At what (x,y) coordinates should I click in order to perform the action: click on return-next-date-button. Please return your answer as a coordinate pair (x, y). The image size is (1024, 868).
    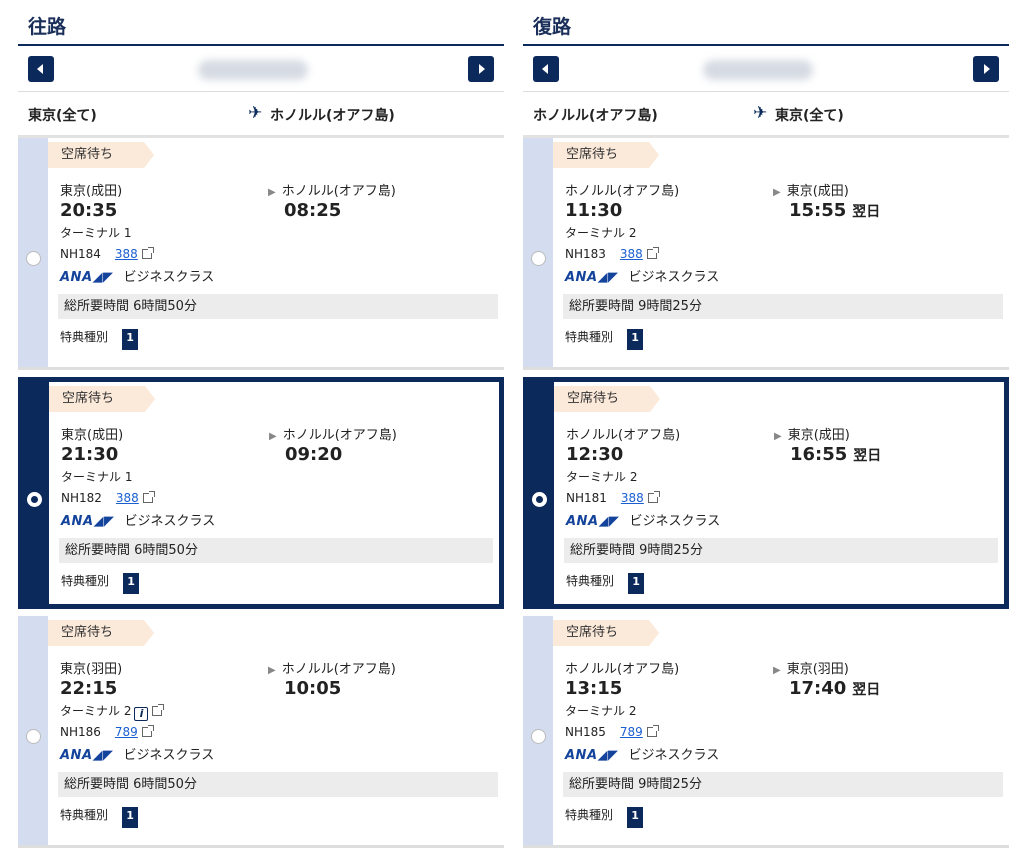
    Looking at the image, I should click on (986, 69).